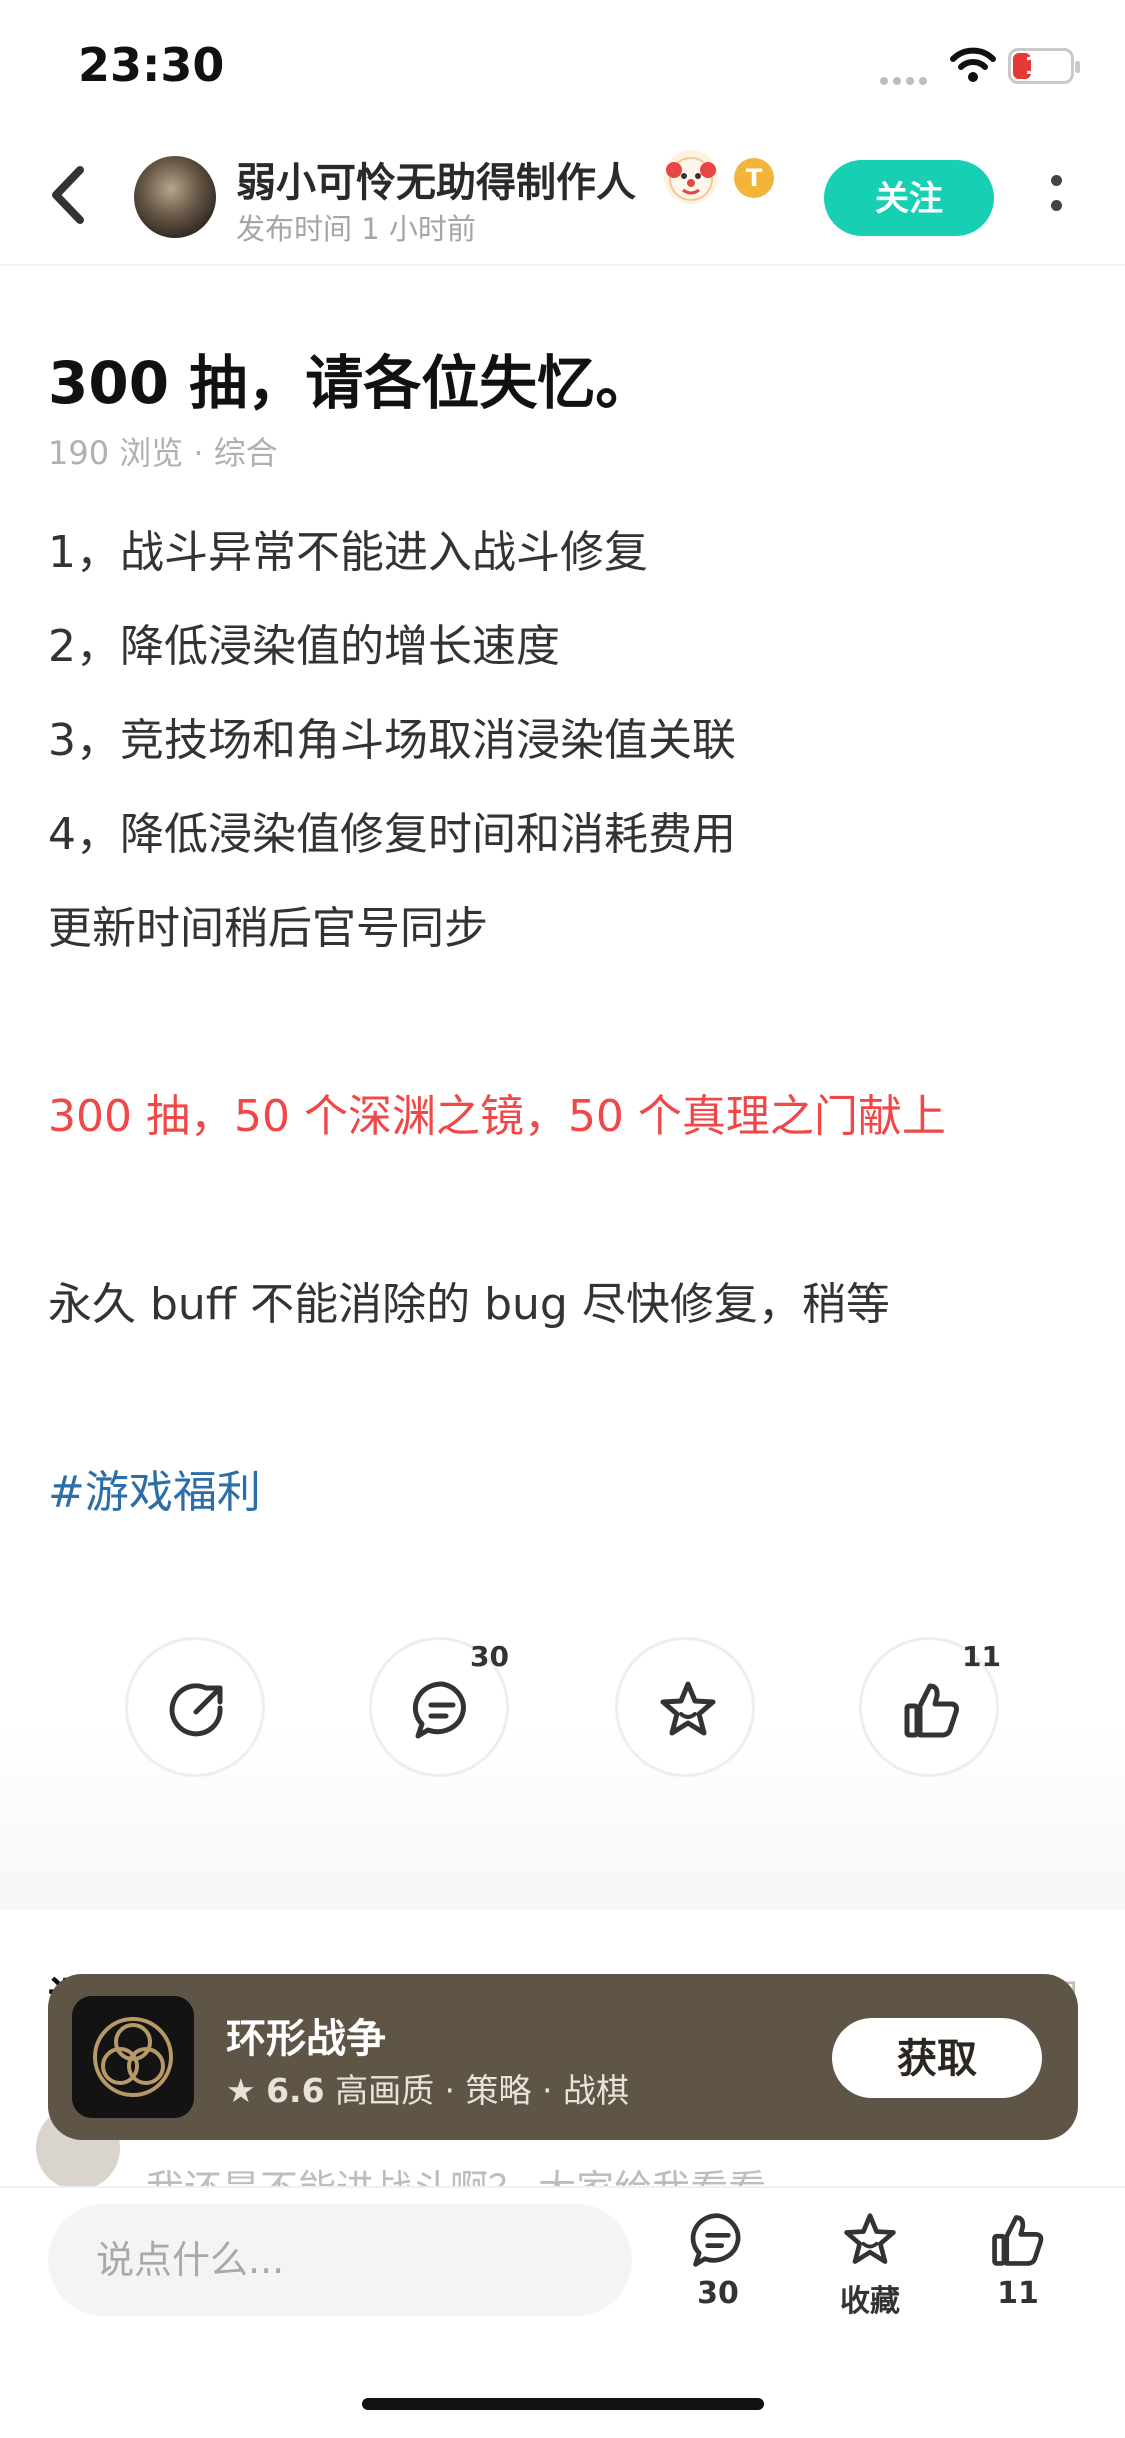 This screenshot has height=2438, width=1125. I want to click on wifi-icon, so click(973, 64).